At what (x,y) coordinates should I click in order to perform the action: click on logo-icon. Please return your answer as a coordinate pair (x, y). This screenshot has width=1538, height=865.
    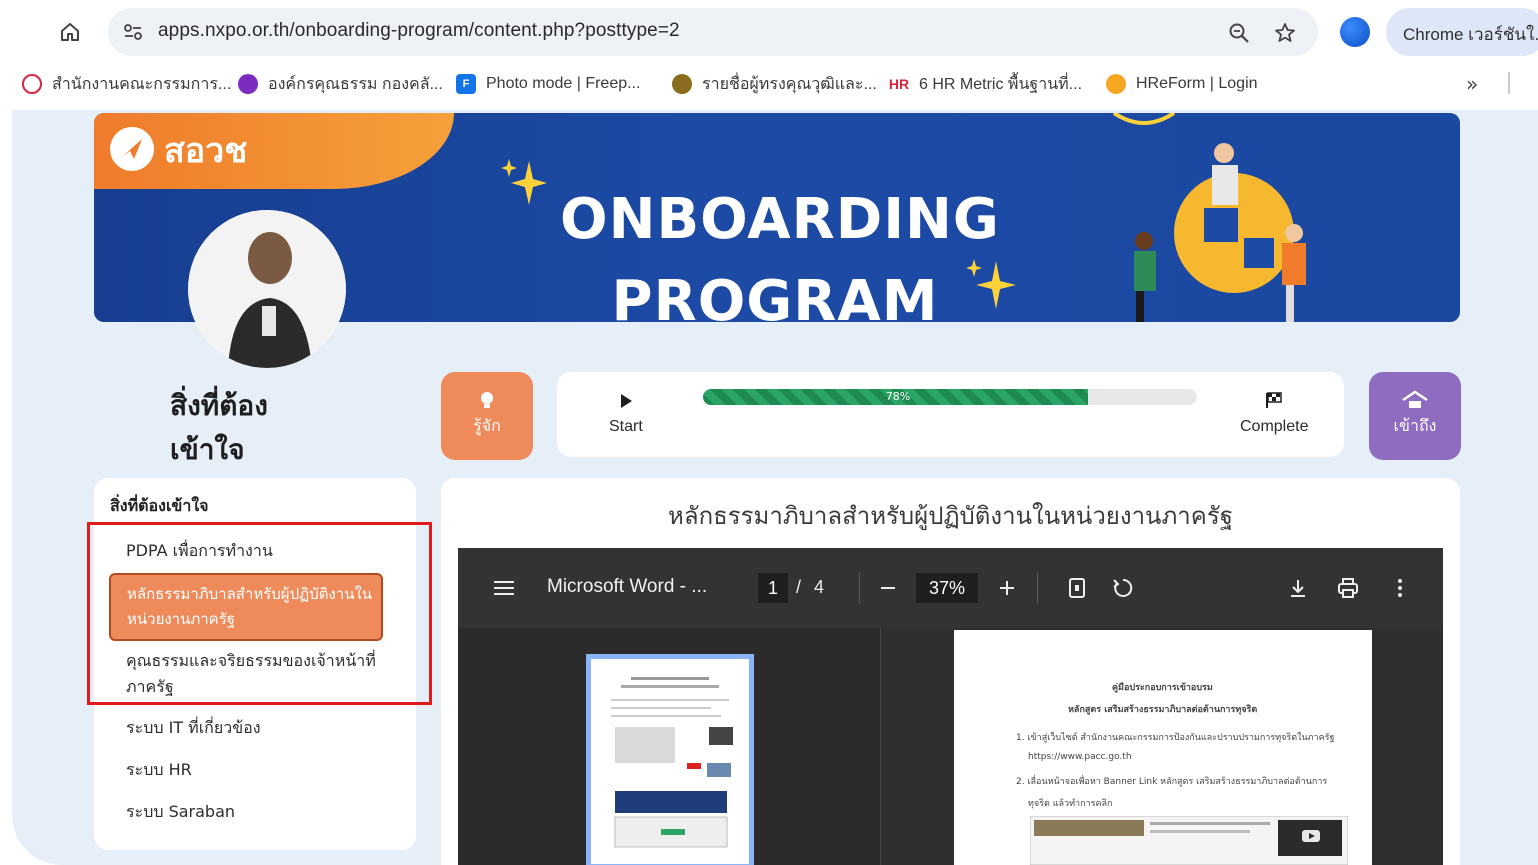
    Looking at the image, I should click on (132, 149).